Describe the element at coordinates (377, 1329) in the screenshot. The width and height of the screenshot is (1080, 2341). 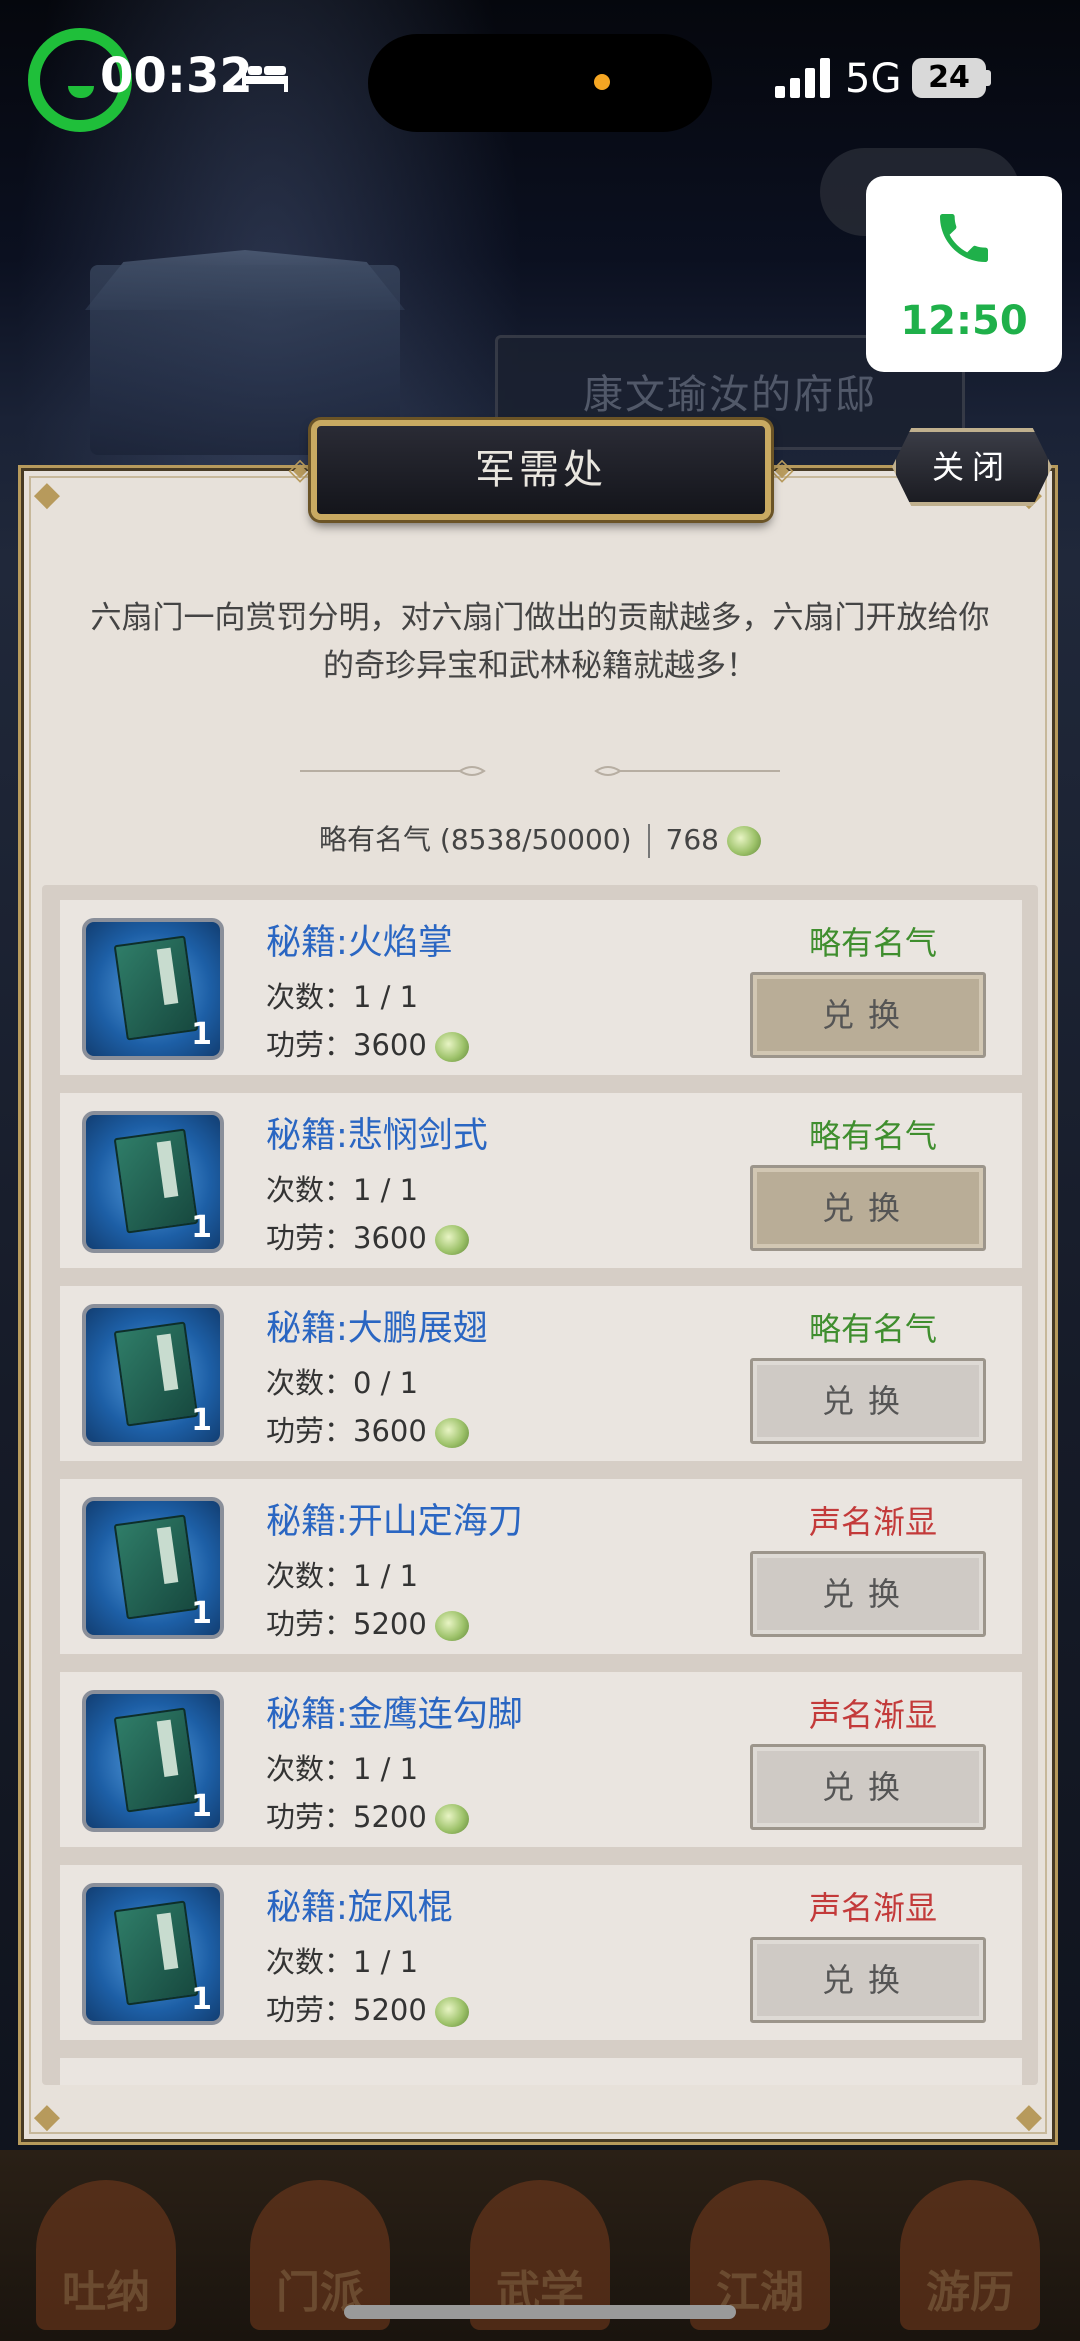
I see `item-name: 秘籍:大鹏展翅` at that location.